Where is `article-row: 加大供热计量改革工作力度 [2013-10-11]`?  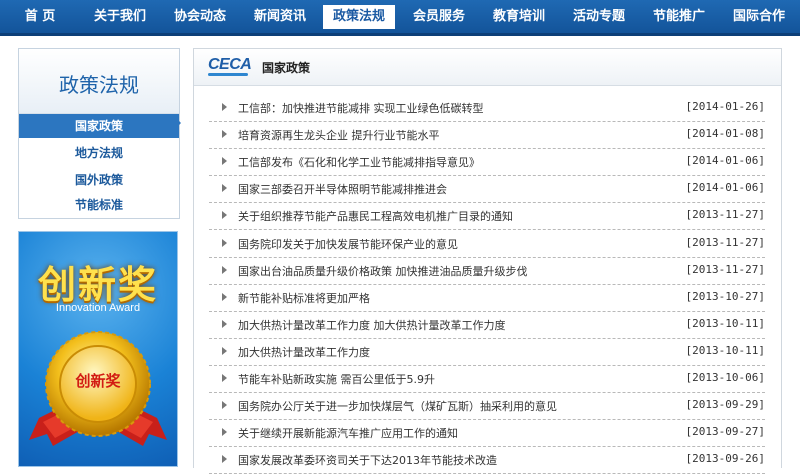
article-row: 加大供热计量改革工作力度 [2013-10-11] is located at coordinates (487, 352).